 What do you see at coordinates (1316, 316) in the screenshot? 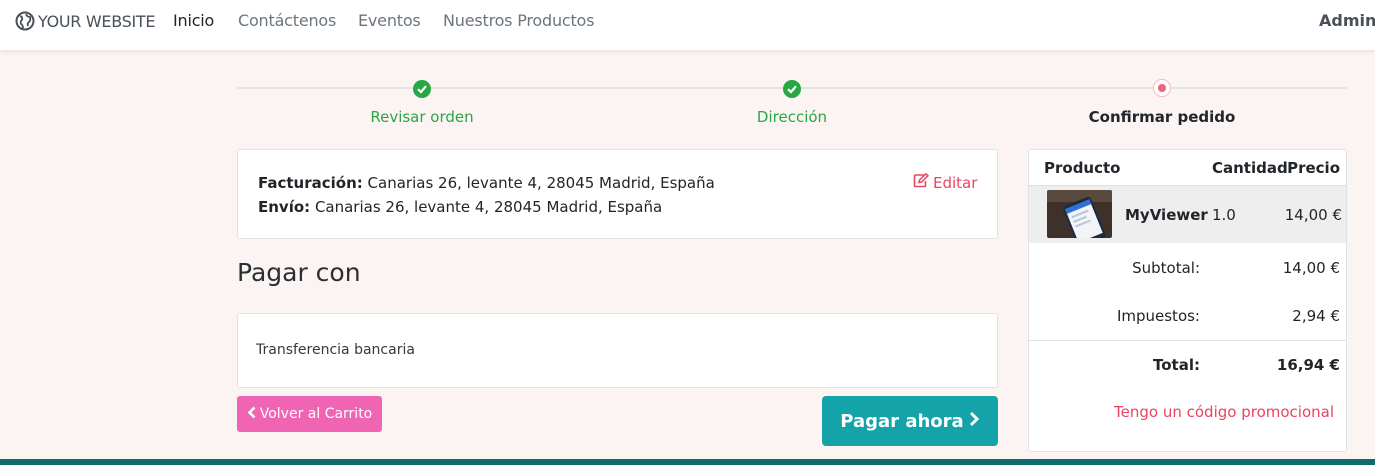
I see `tax-value: 2,94 €` at bounding box center [1316, 316].